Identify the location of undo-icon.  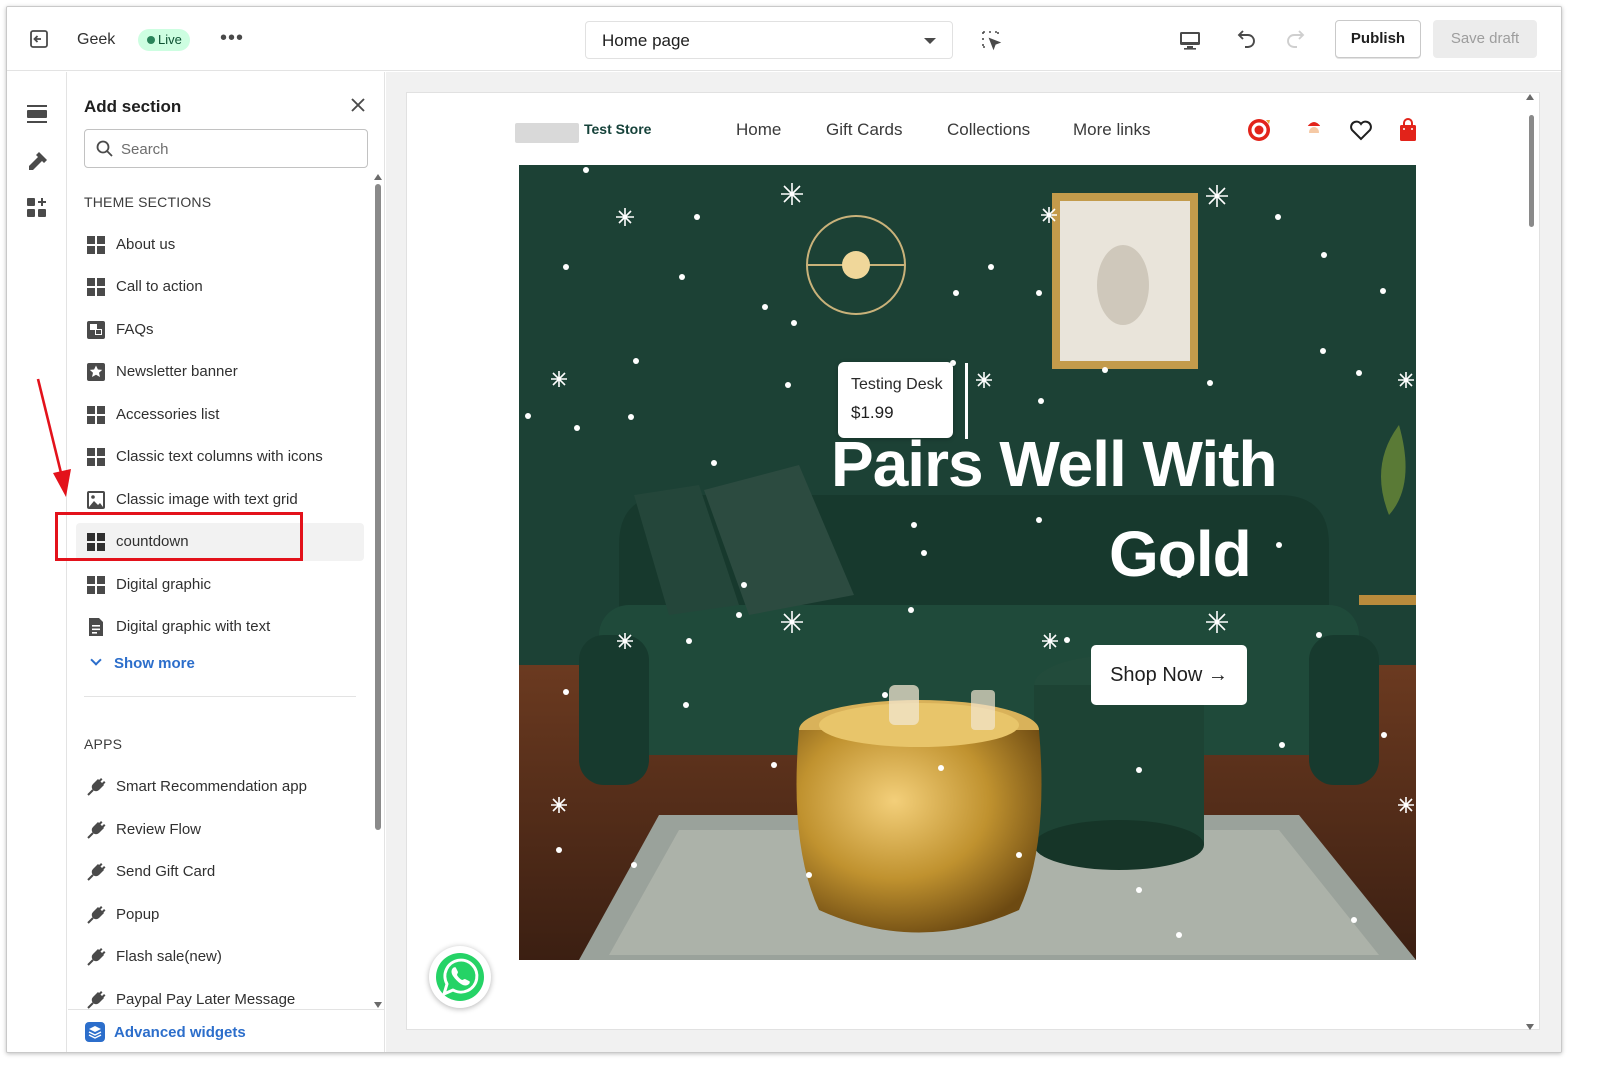
(1245, 40).